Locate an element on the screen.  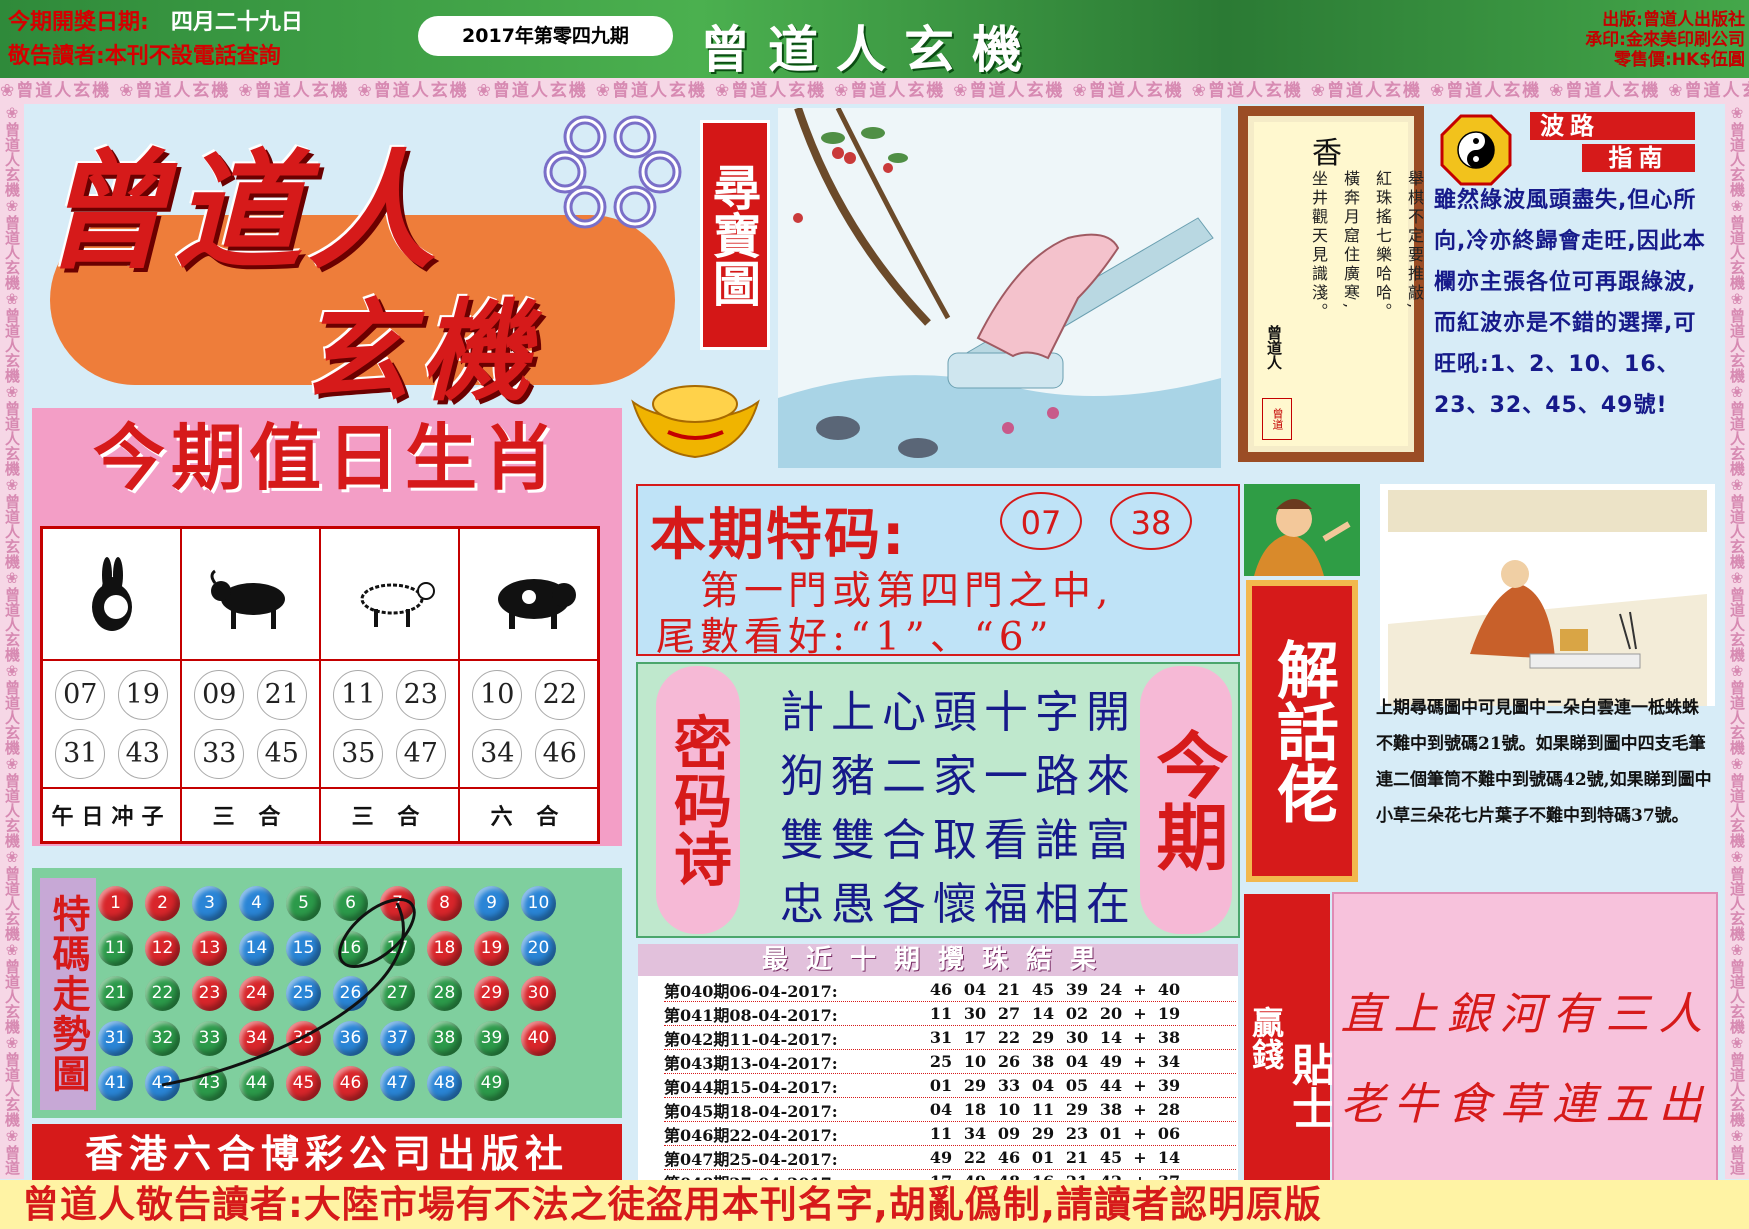
results-title: 最近十期攪珠結果 is located at coordinates (938, 960).